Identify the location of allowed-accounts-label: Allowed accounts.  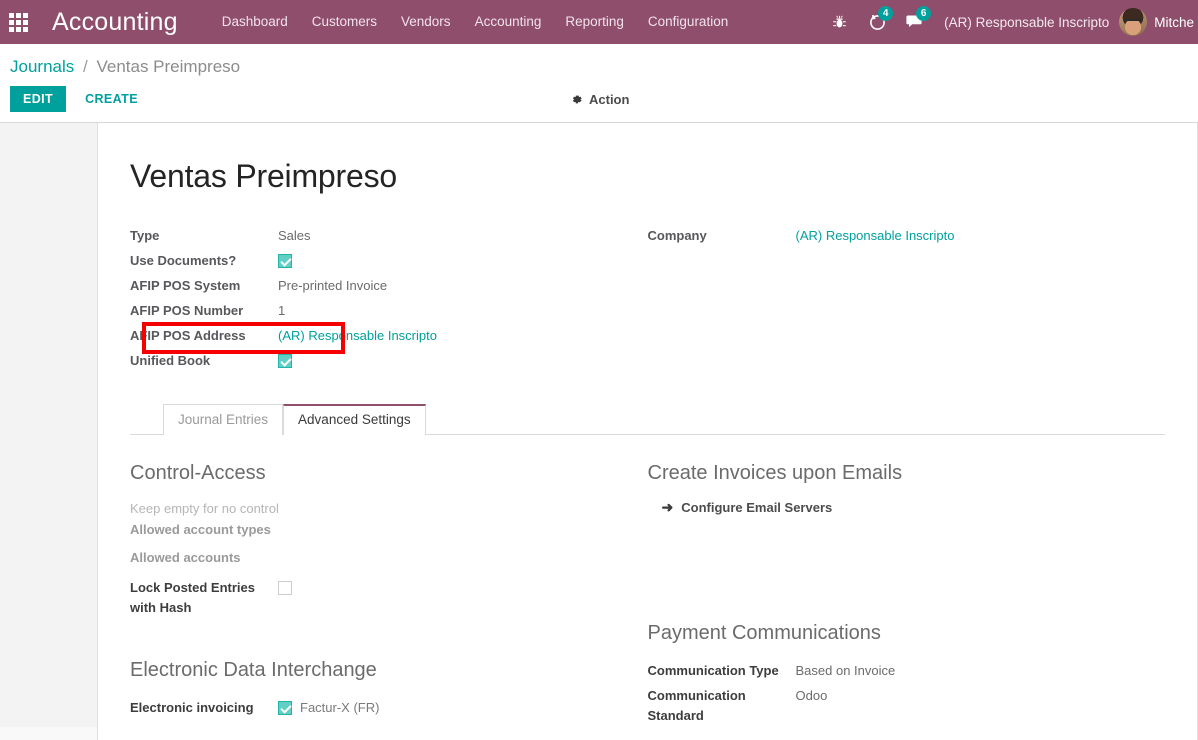
(185, 558).